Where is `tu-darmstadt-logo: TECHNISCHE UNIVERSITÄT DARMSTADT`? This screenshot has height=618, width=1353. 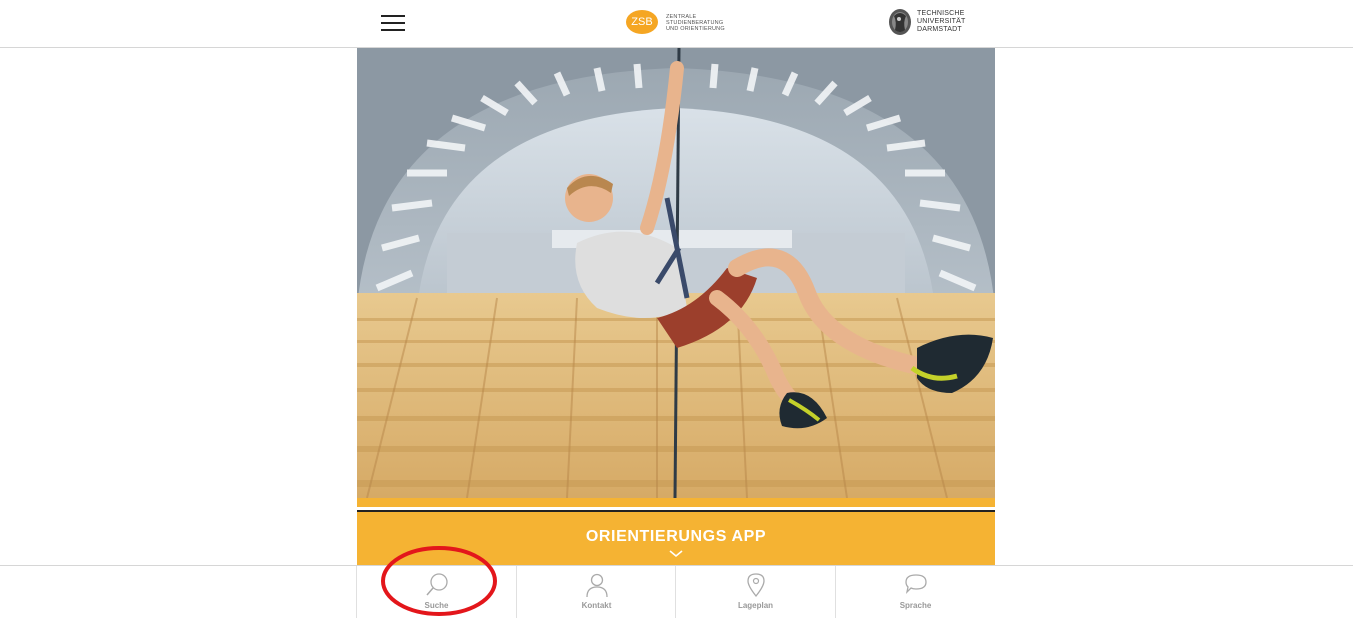
tu-darmstadt-logo: TECHNISCHE UNIVERSITÄT DARMSTADT is located at coordinates (933, 23).